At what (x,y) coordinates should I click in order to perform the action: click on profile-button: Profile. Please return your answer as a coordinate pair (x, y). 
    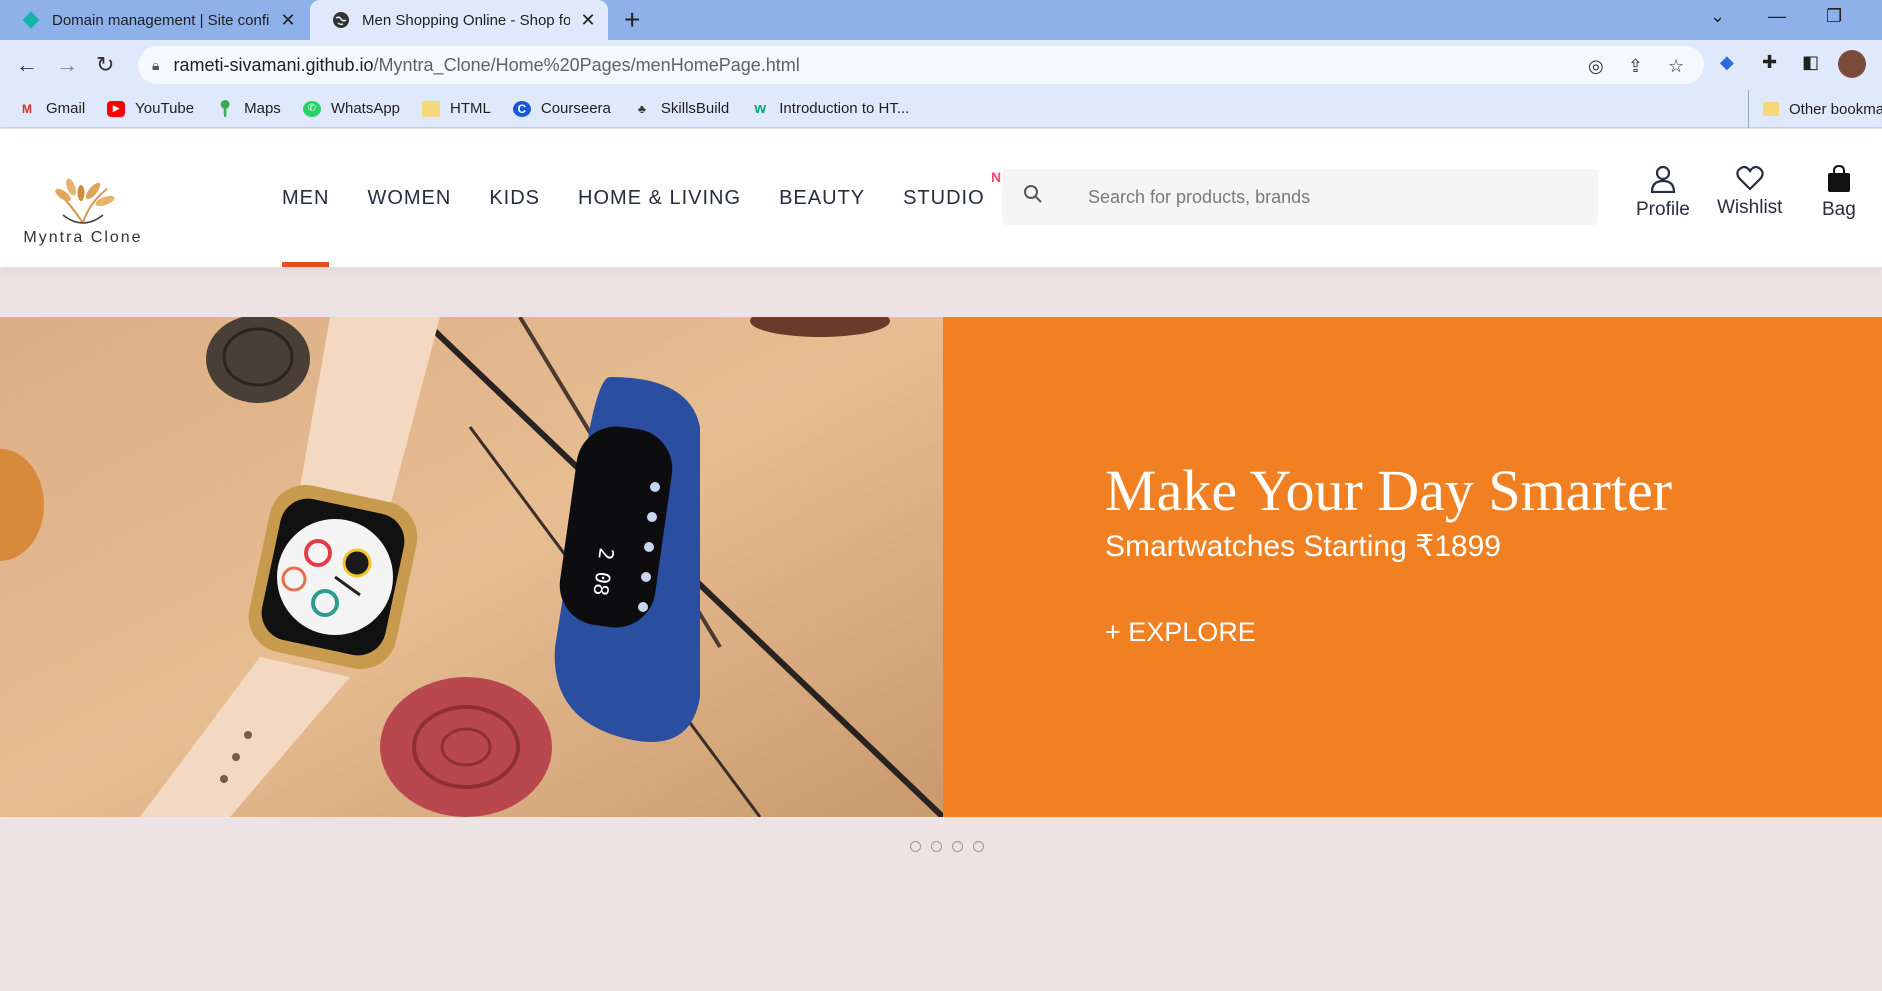
    Looking at the image, I should click on (1663, 193).